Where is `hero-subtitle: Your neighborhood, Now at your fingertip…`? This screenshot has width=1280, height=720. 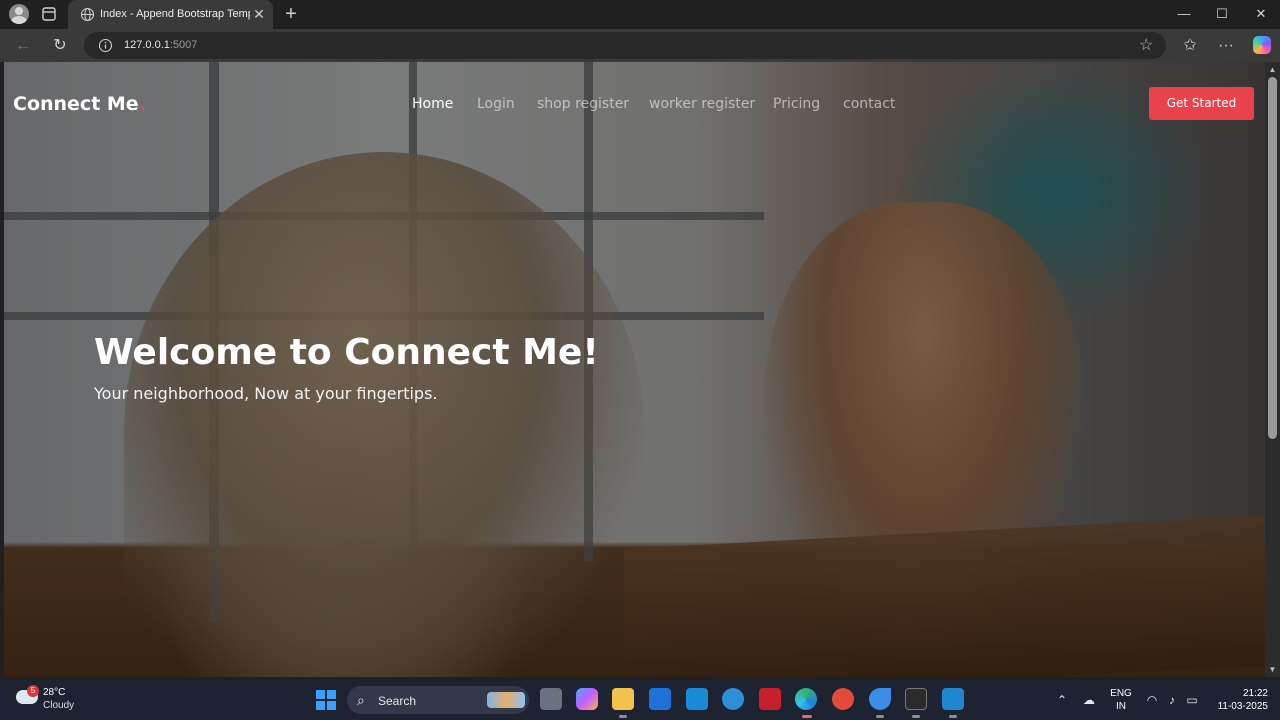 hero-subtitle: Your neighborhood, Now at your fingertip… is located at coordinates (266, 393).